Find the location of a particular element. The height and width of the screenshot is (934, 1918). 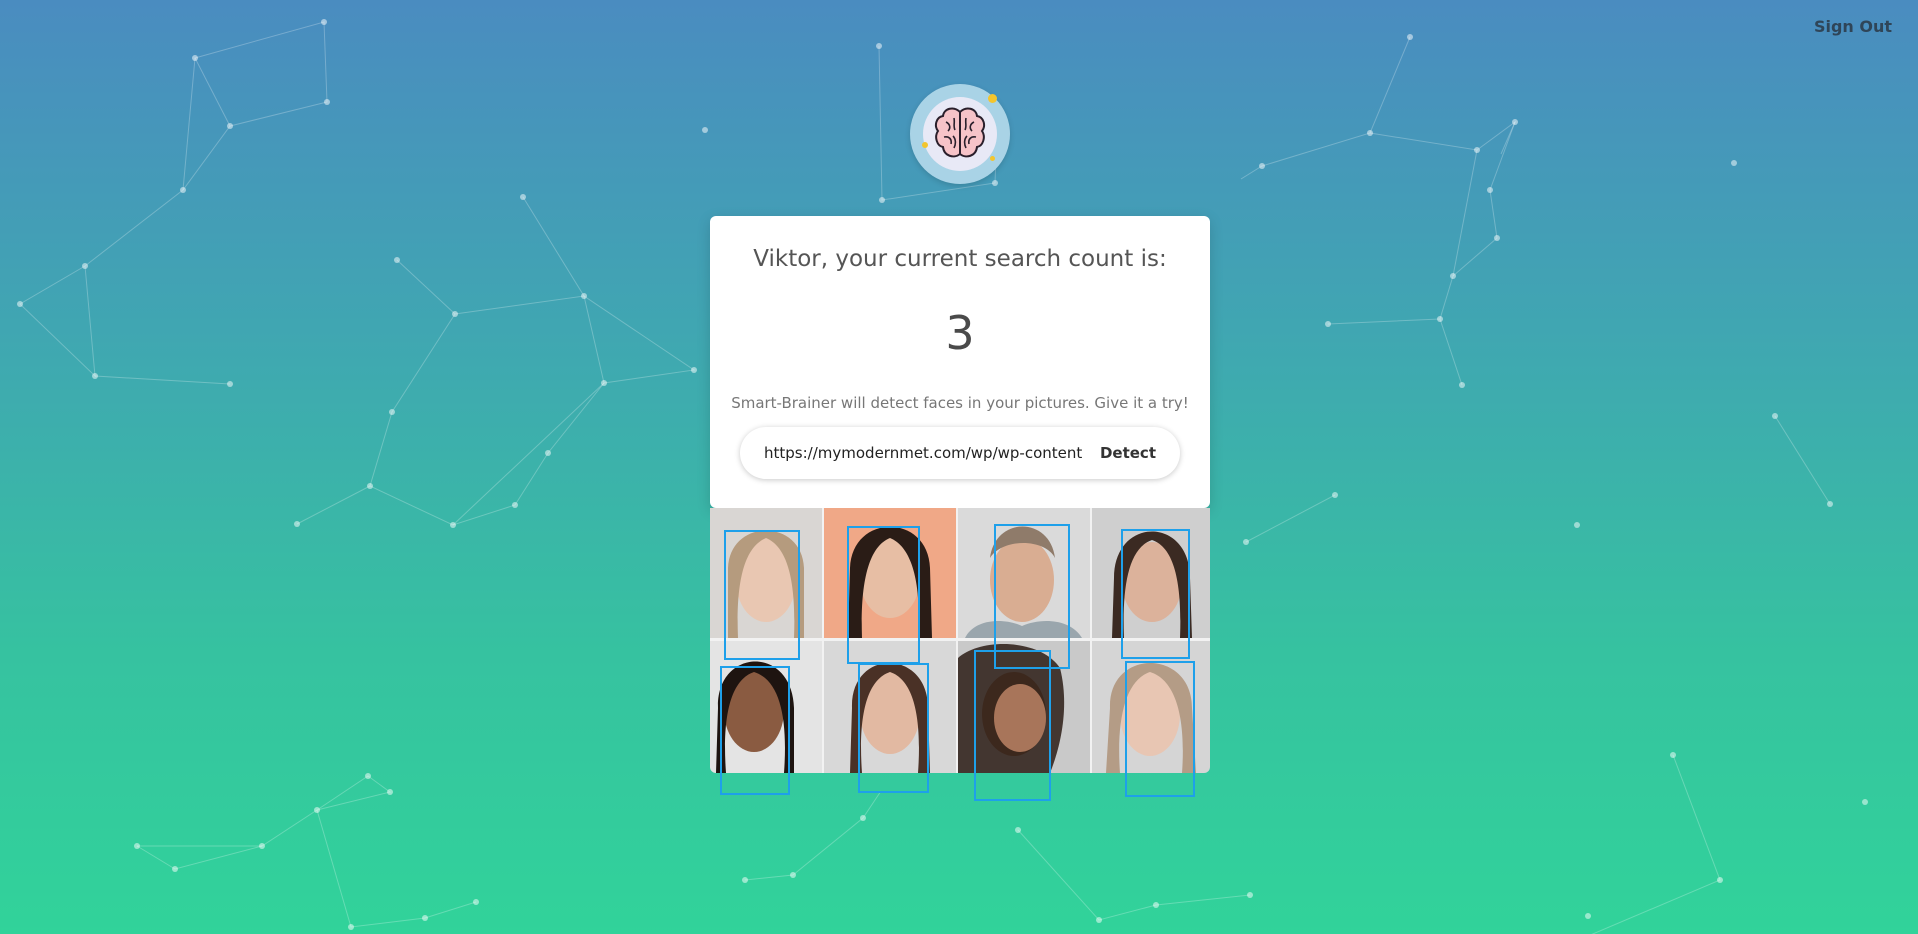

url-search-bar: Detect is located at coordinates (960, 453).